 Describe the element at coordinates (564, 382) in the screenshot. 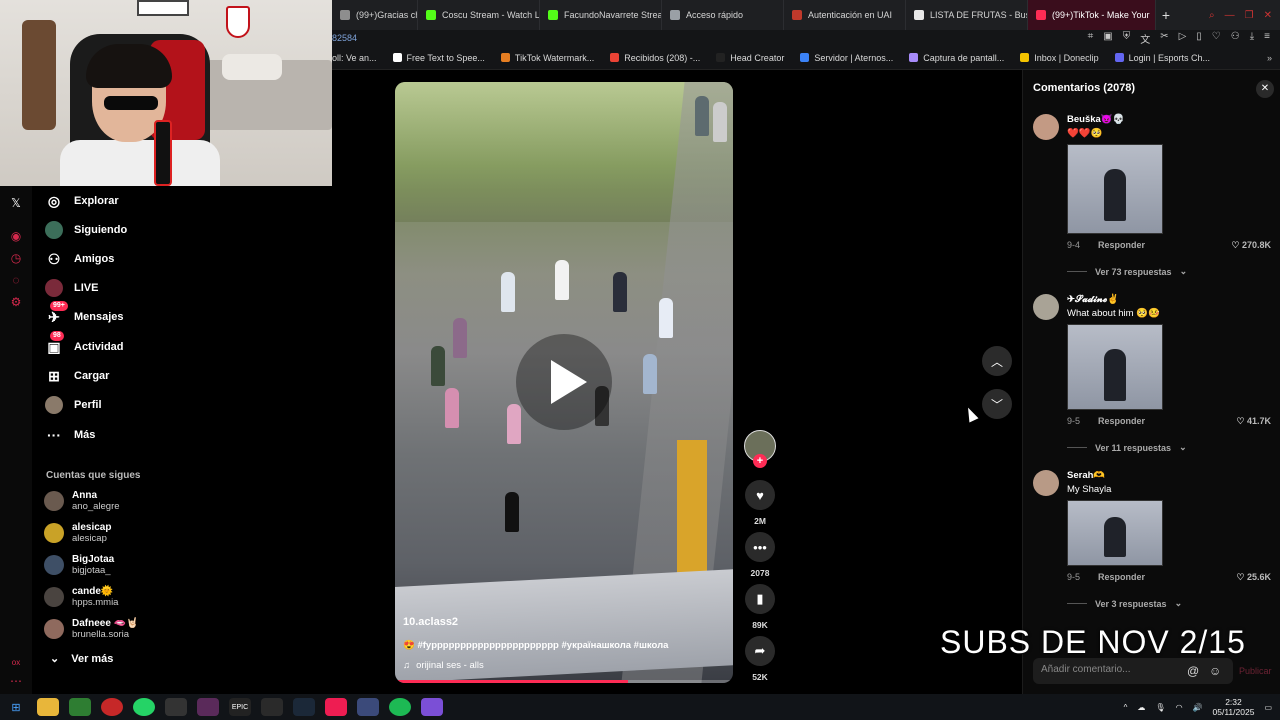

I see `play-button` at that location.